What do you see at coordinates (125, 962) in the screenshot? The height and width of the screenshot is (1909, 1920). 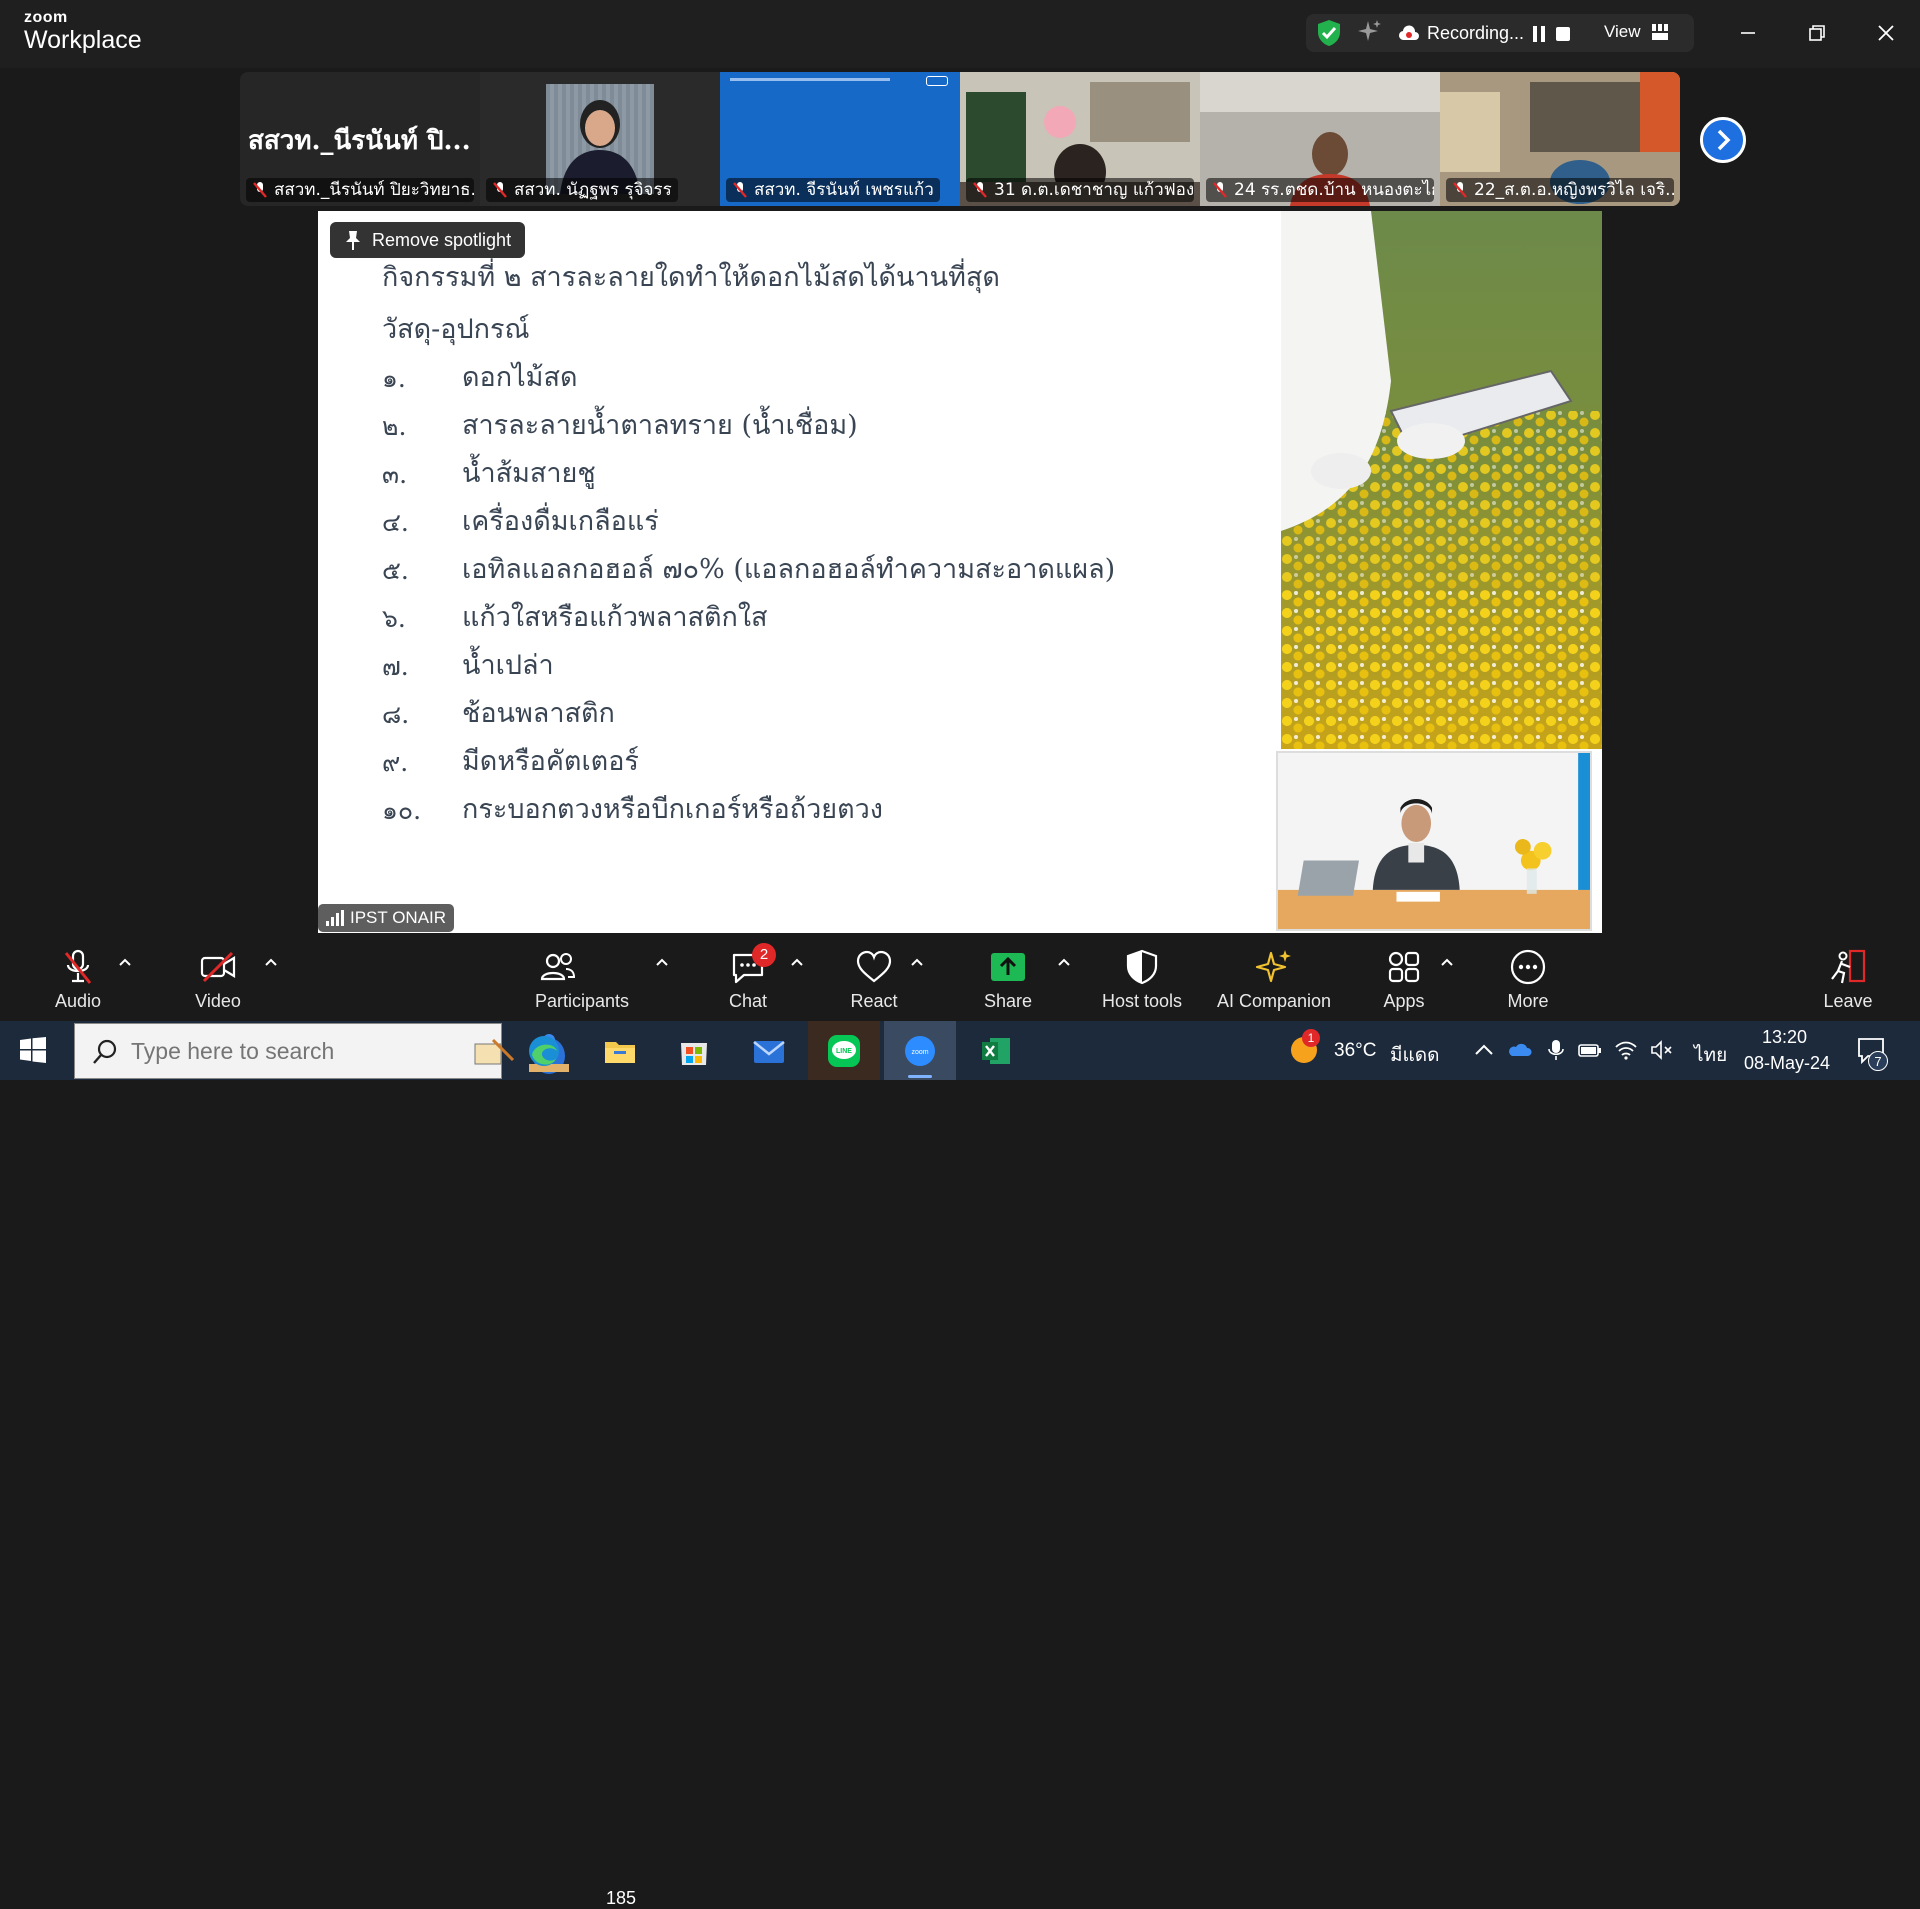 I see `audio-options-chevron-up-icon` at bounding box center [125, 962].